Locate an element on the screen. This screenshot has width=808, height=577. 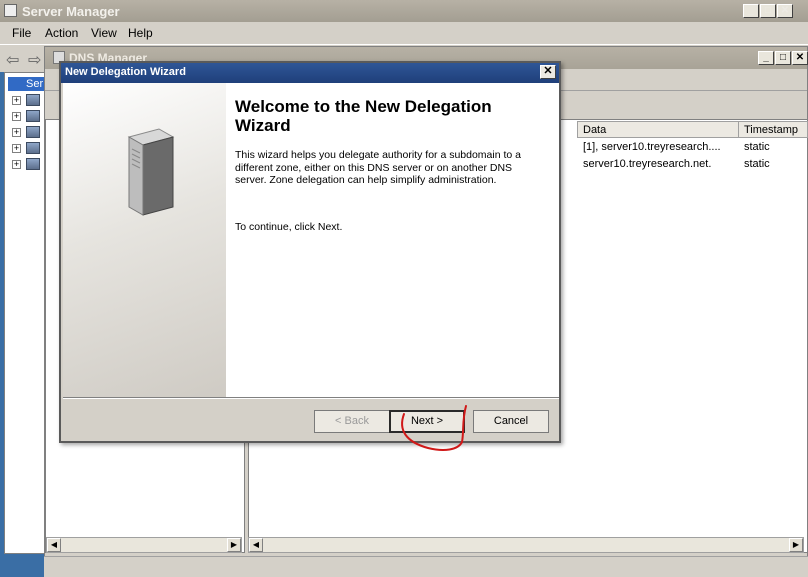
roles-icon is located at coordinates (33, 100).